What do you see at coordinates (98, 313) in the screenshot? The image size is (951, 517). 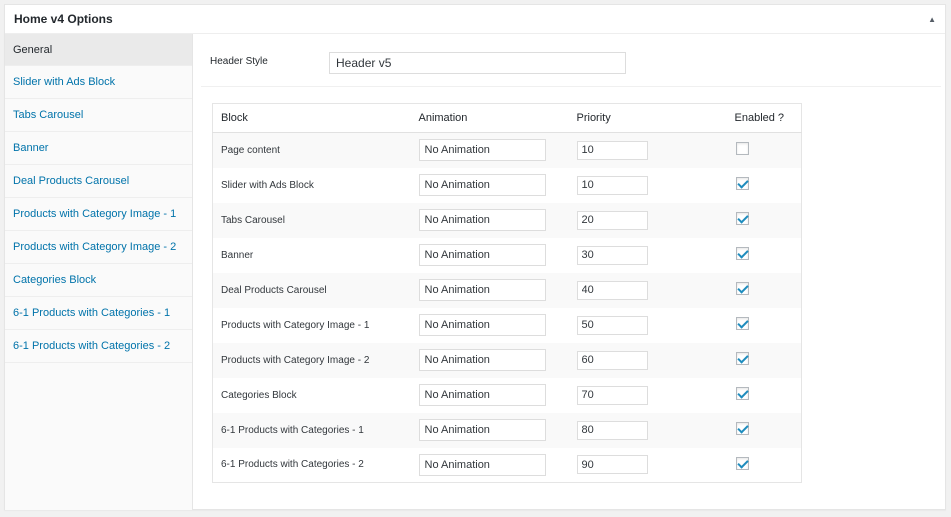 I see `sidebar-item: 6-1 Products with Categories - 1` at bounding box center [98, 313].